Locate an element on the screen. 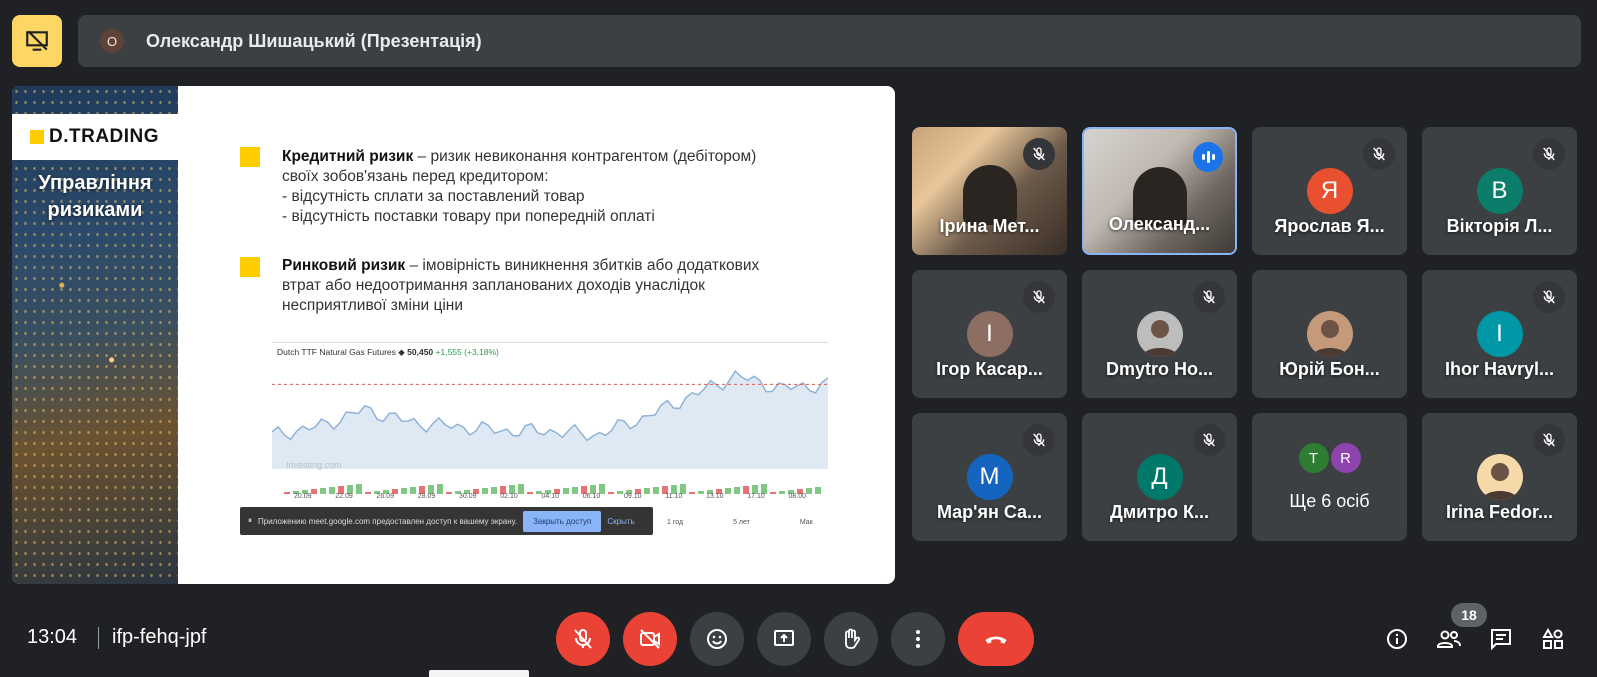 The height and width of the screenshot is (677, 1597). avatar: М is located at coordinates (989, 477).